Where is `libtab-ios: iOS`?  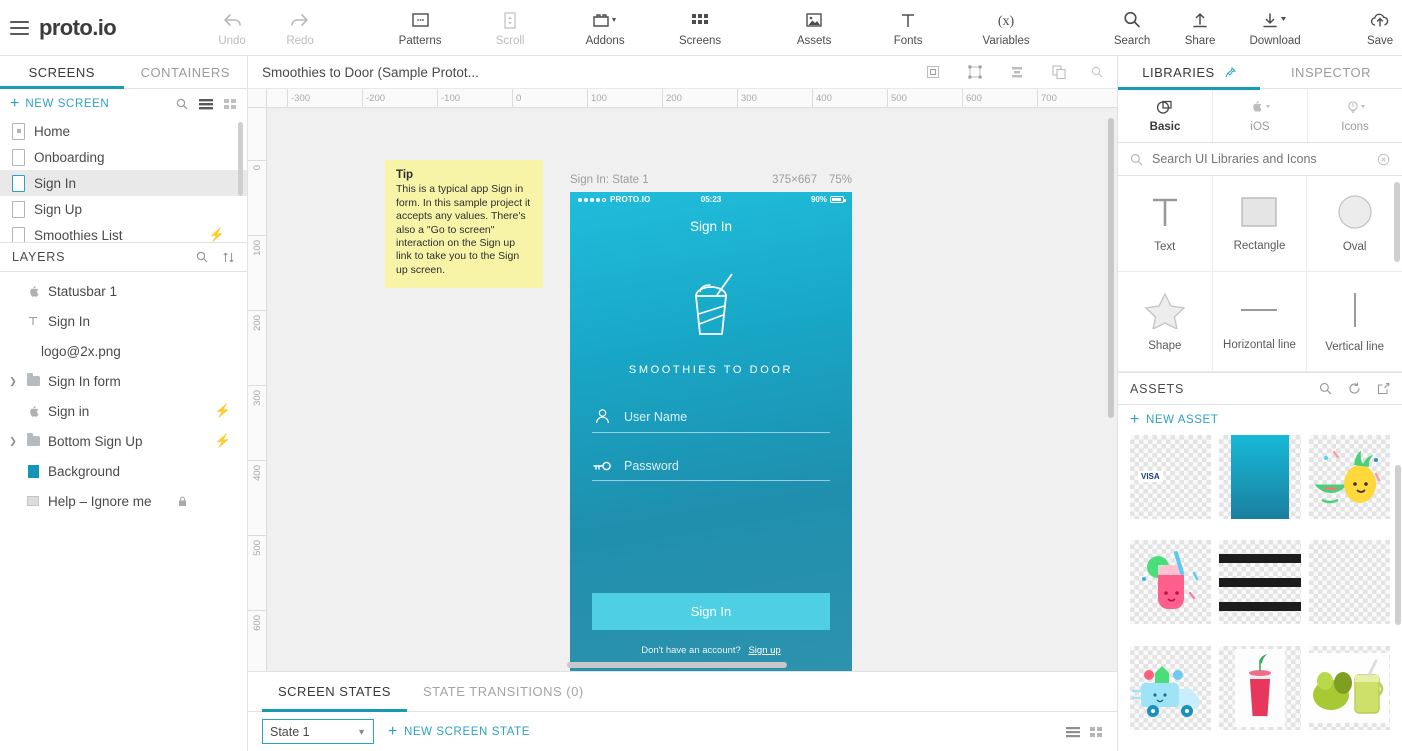 libtab-ios: iOS is located at coordinates (1260, 115).